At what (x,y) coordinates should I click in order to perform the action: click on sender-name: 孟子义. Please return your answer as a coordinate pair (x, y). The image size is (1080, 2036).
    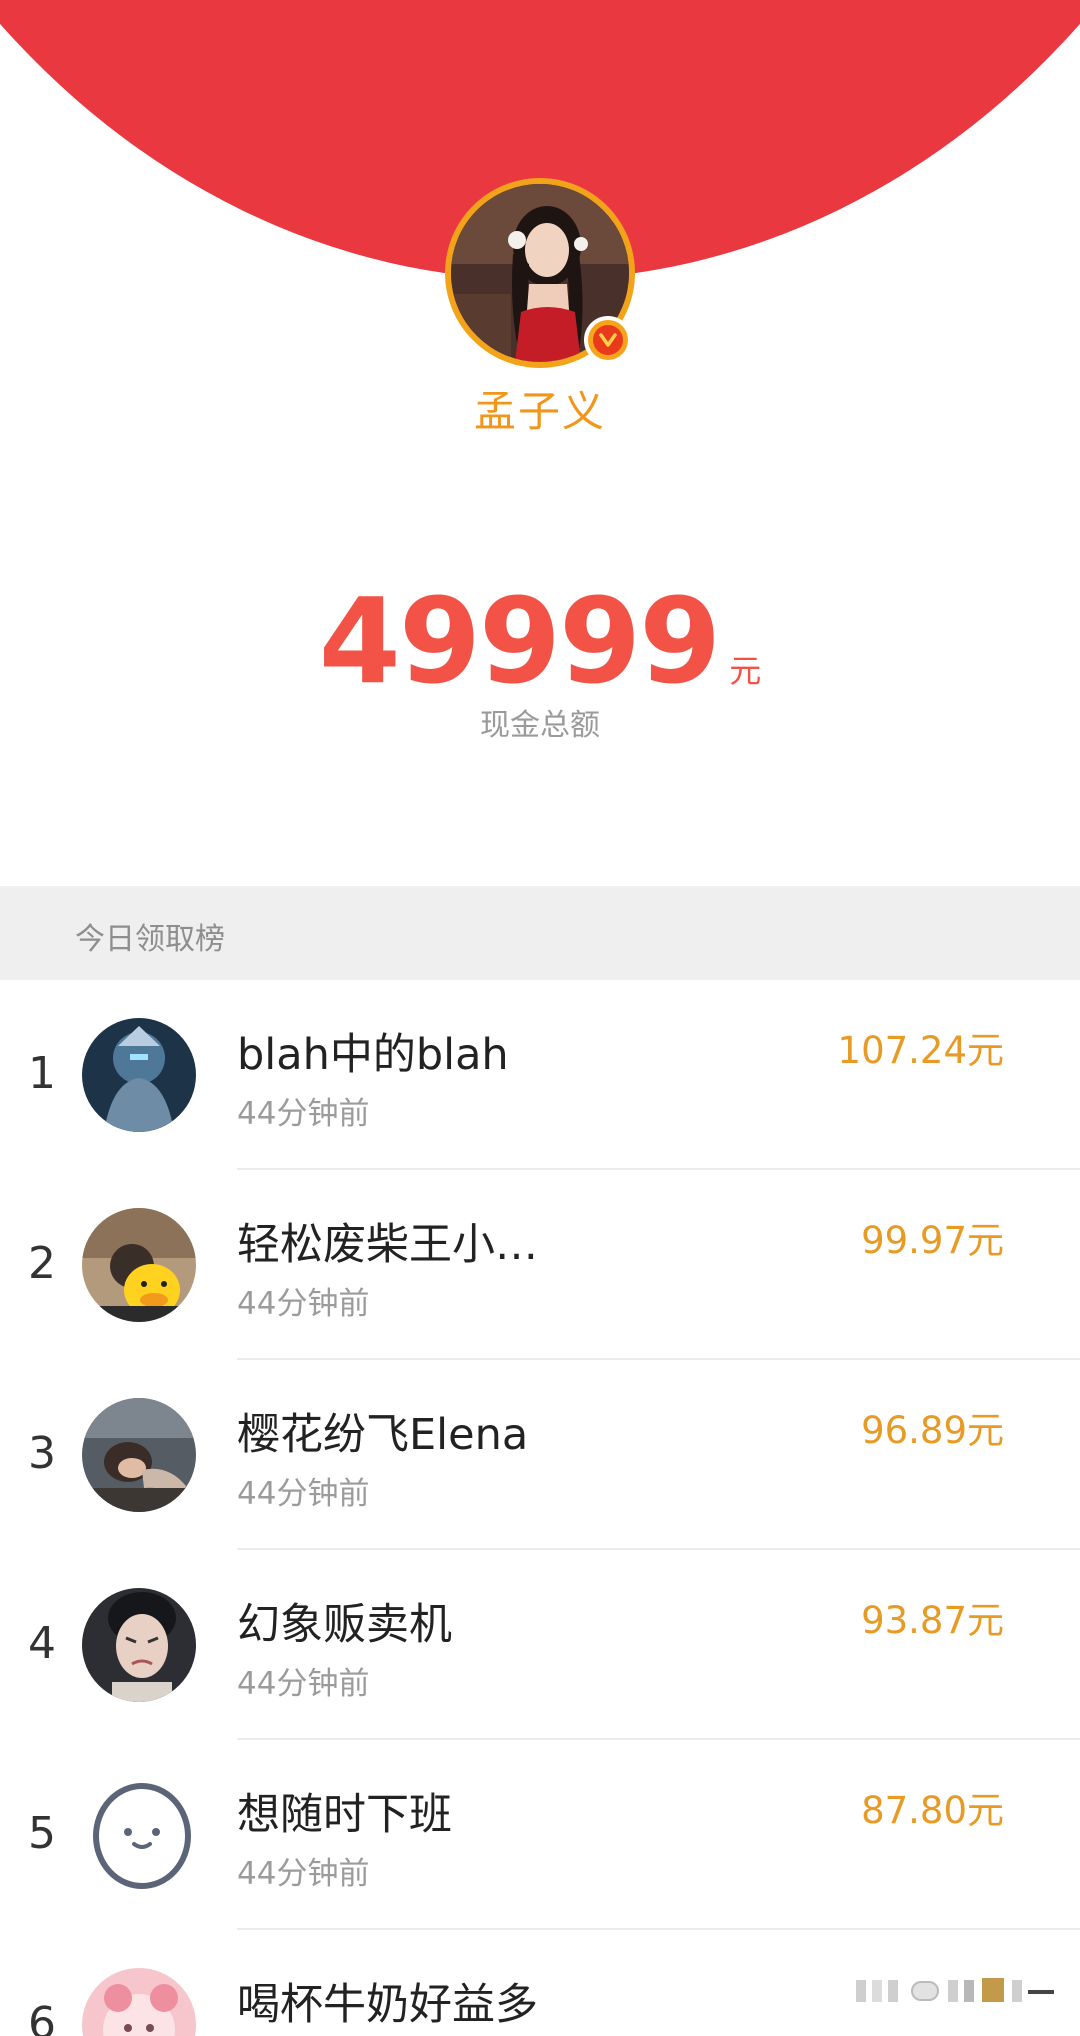
    Looking at the image, I should click on (540, 408).